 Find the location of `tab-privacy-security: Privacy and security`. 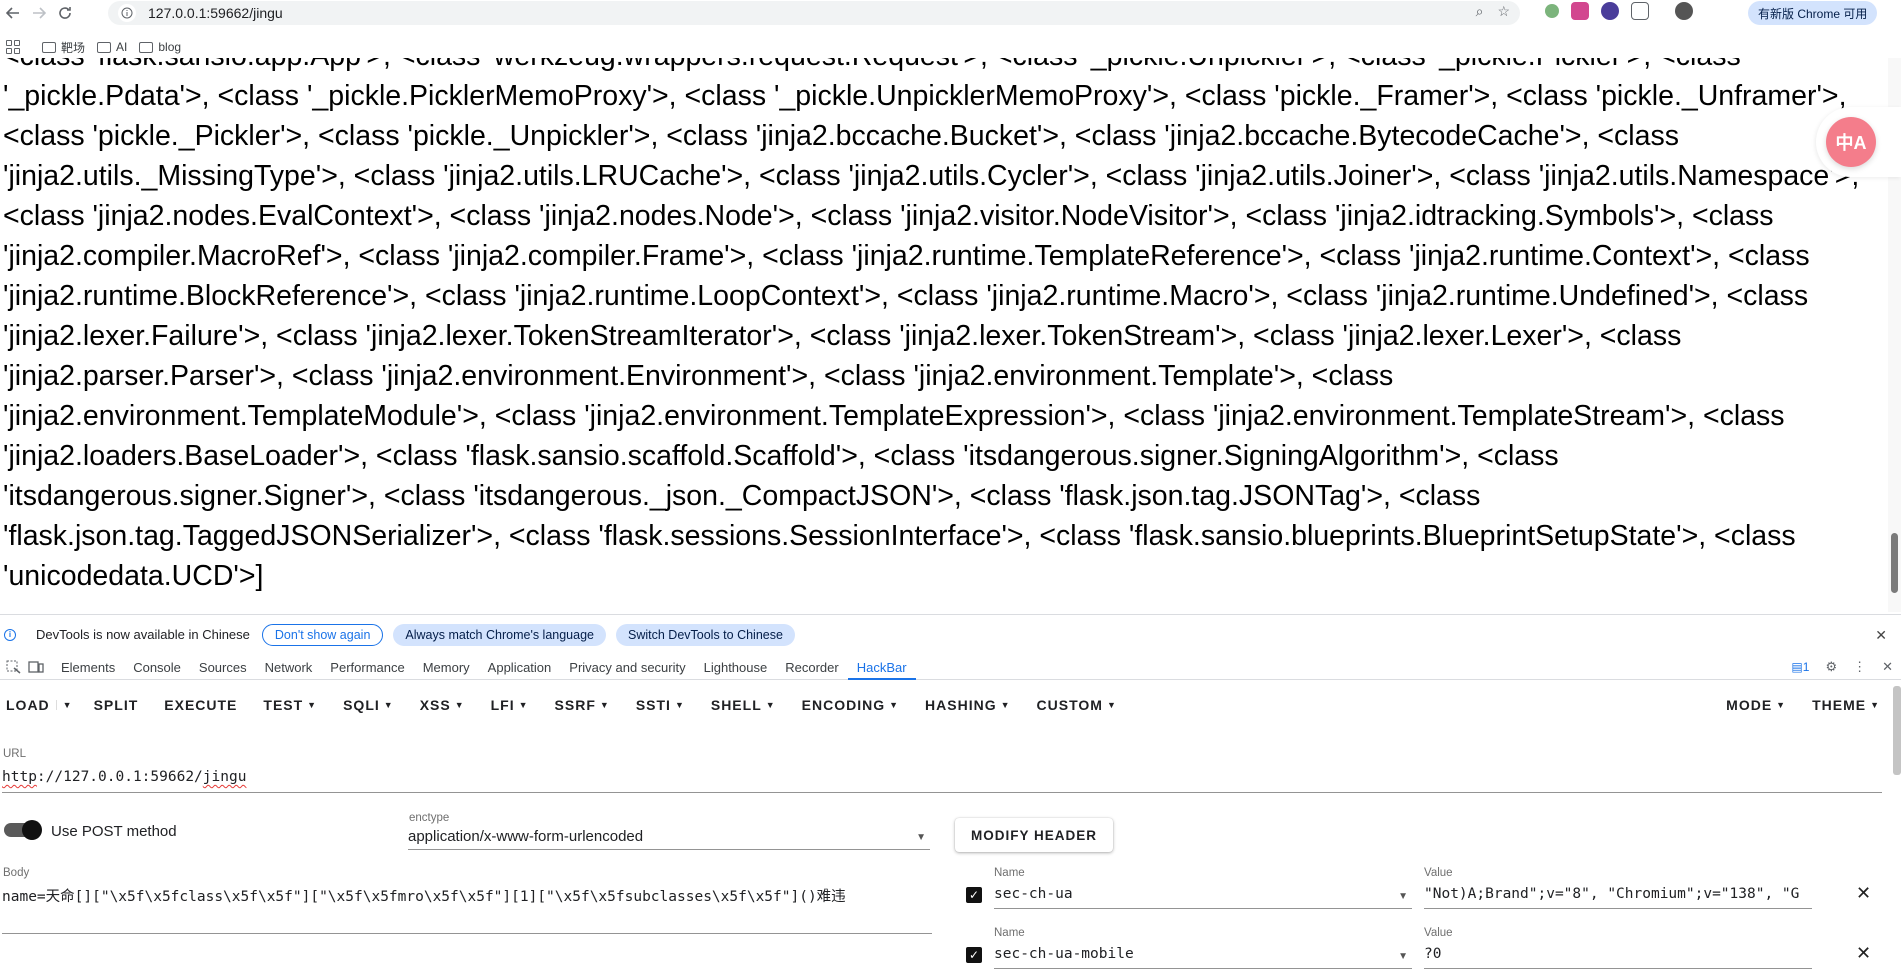

tab-privacy-security: Privacy and security is located at coordinates (627, 667).